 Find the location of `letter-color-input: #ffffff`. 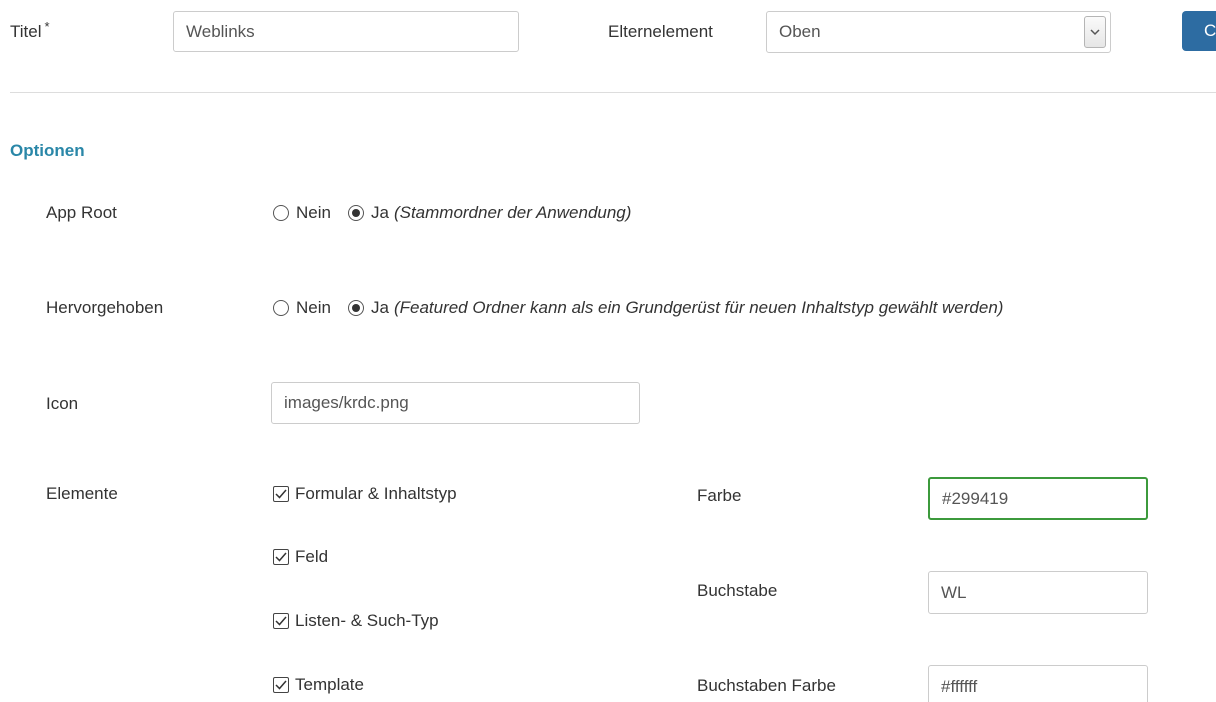

letter-color-input: #ffffff is located at coordinates (1038, 683).